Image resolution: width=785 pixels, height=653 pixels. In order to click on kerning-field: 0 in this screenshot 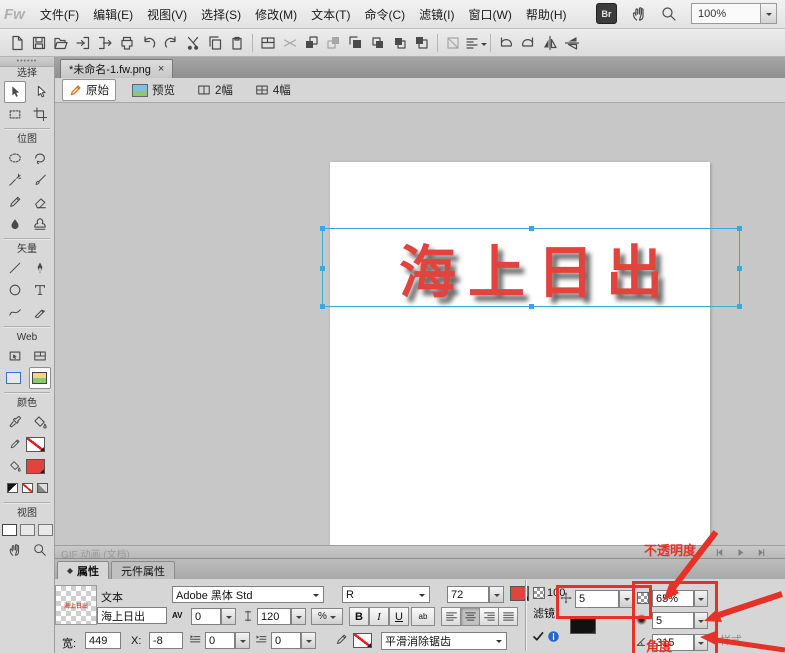, I will do `click(206, 616)`.